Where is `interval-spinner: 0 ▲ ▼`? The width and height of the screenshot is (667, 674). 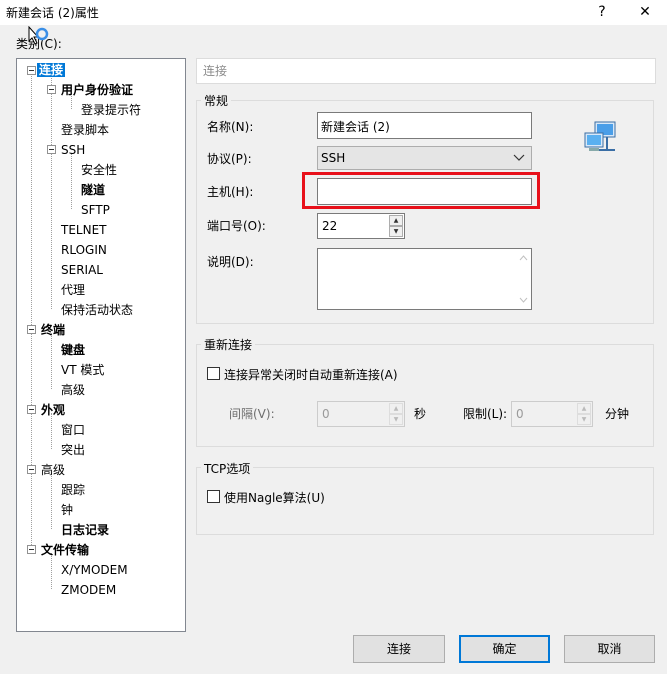
interval-spinner: 0 ▲ ▼ is located at coordinates (361, 414).